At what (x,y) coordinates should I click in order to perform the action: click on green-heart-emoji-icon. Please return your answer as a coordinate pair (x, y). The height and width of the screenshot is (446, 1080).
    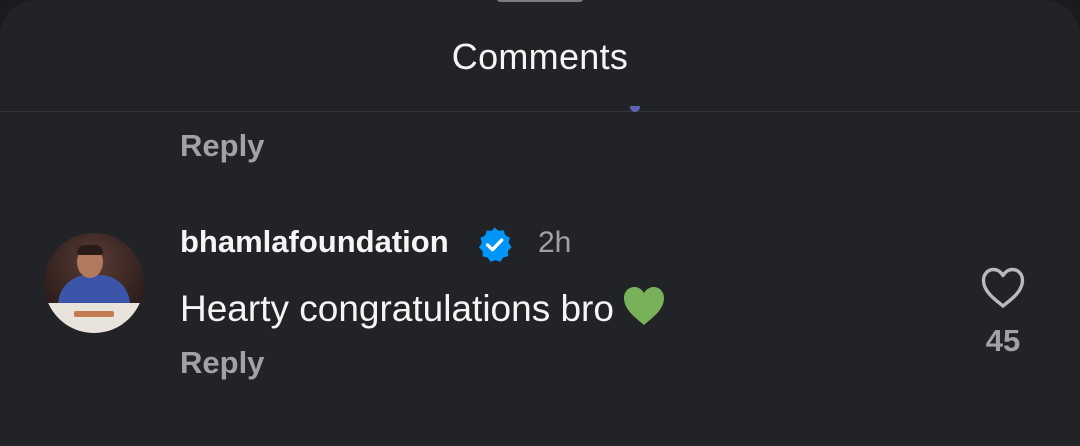
    Looking at the image, I should click on (643, 306).